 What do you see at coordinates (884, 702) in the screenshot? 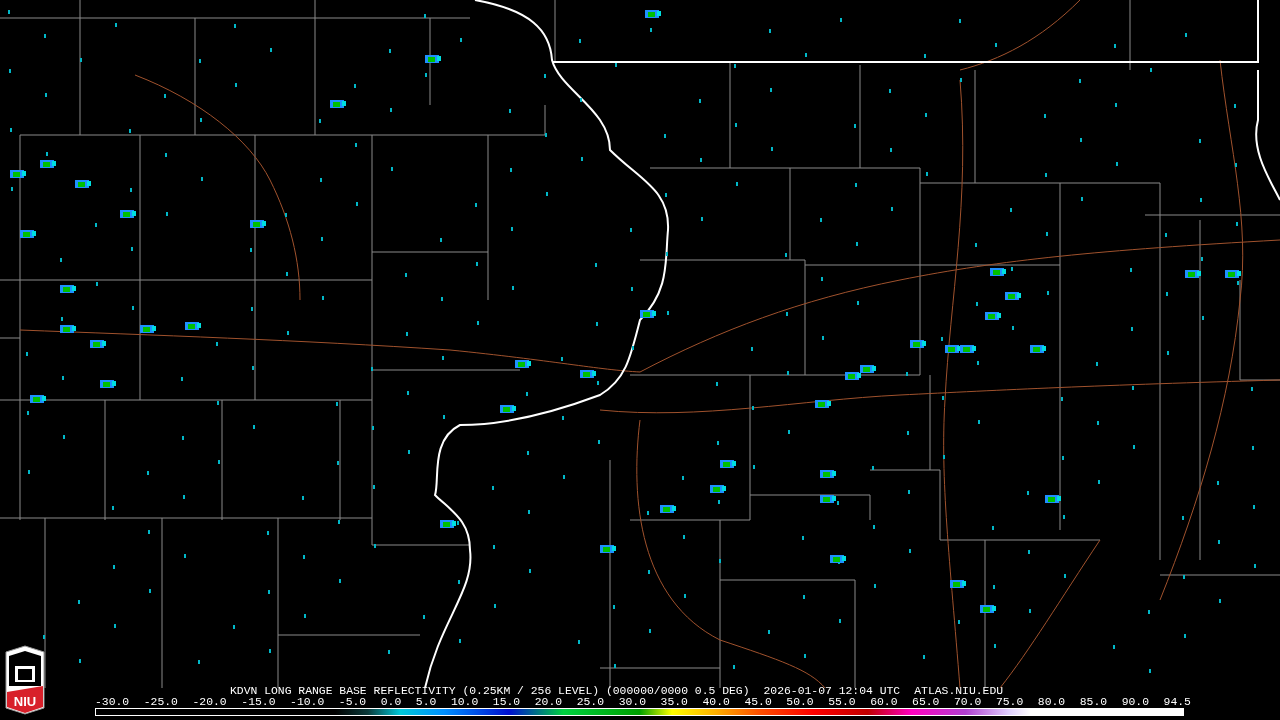
I see `scale-tick-label: 60.0` at bounding box center [884, 702].